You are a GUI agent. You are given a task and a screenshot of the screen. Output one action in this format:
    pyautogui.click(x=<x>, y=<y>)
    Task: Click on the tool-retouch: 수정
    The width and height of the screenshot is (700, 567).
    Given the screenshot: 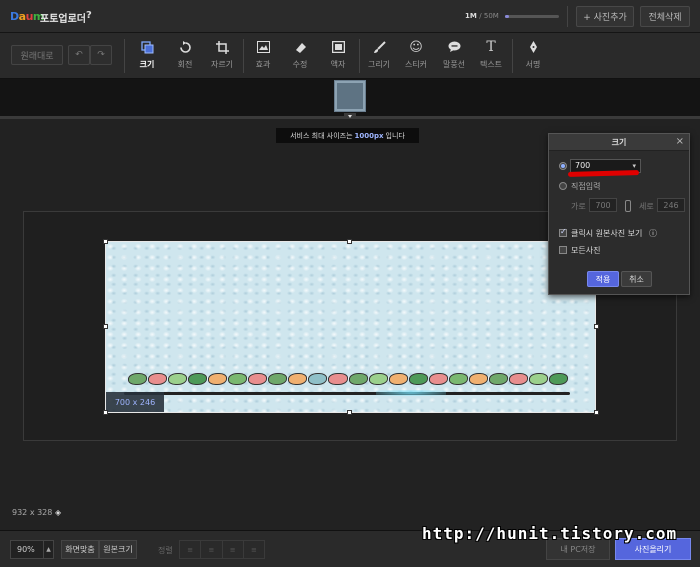 What is the action you would take?
    pyautogui.click(x=300, y=56)
    